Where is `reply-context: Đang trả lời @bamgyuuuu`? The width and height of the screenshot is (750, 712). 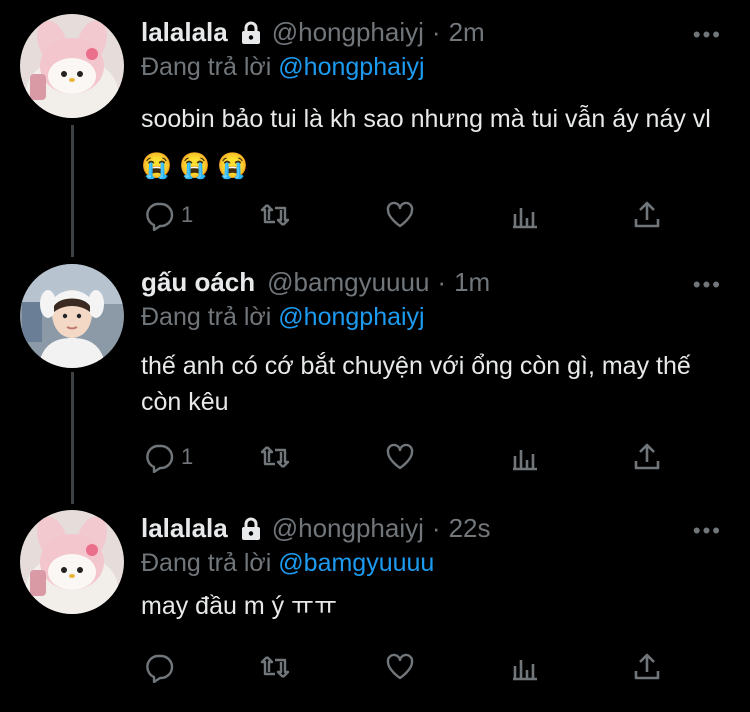
reply-context: Đang trả lời @bamgyuuuu is located at coordinates (287, 563).